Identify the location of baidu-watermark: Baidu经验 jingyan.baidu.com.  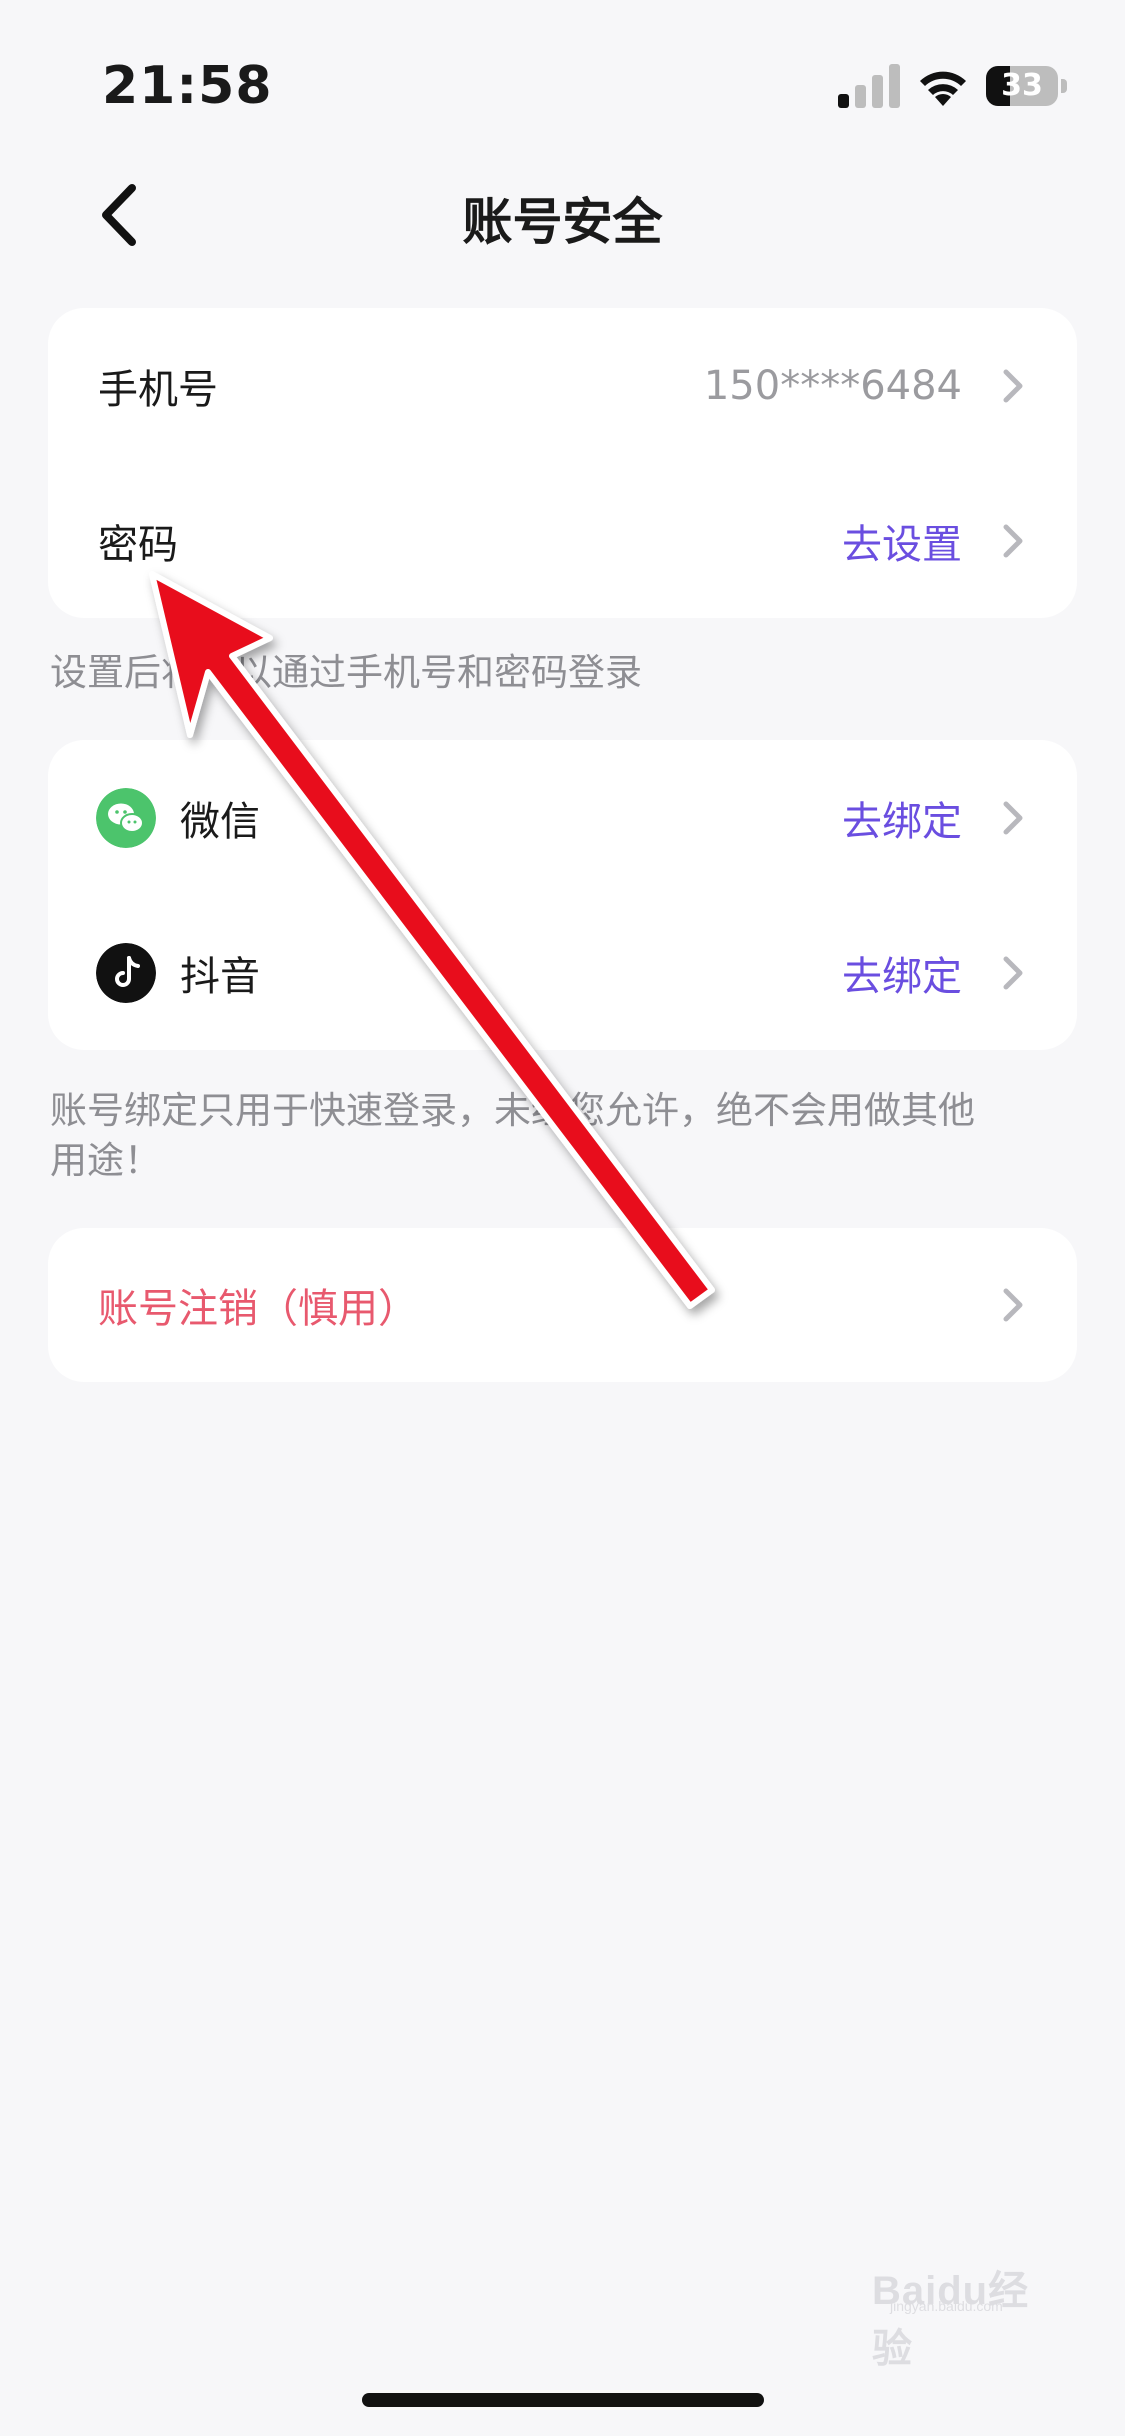
(962, 2303).